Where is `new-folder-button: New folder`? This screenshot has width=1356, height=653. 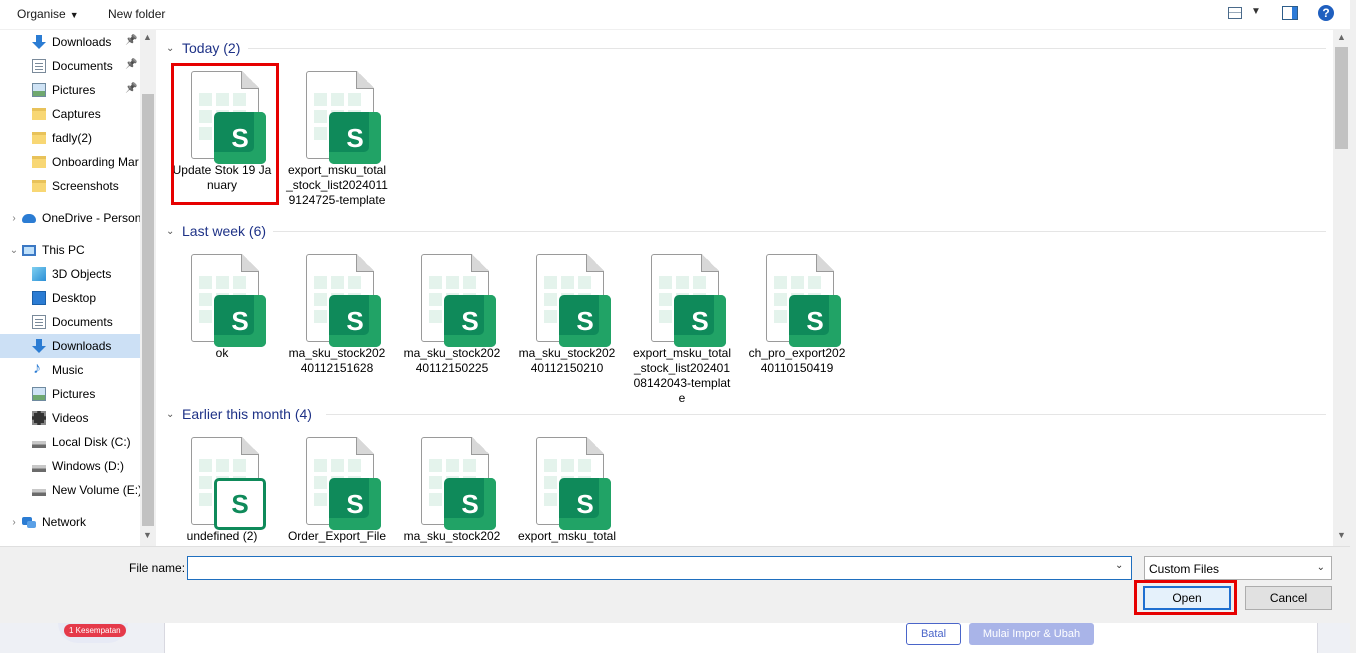 new-folder-button: New folder is located at coordinates (136, 14).